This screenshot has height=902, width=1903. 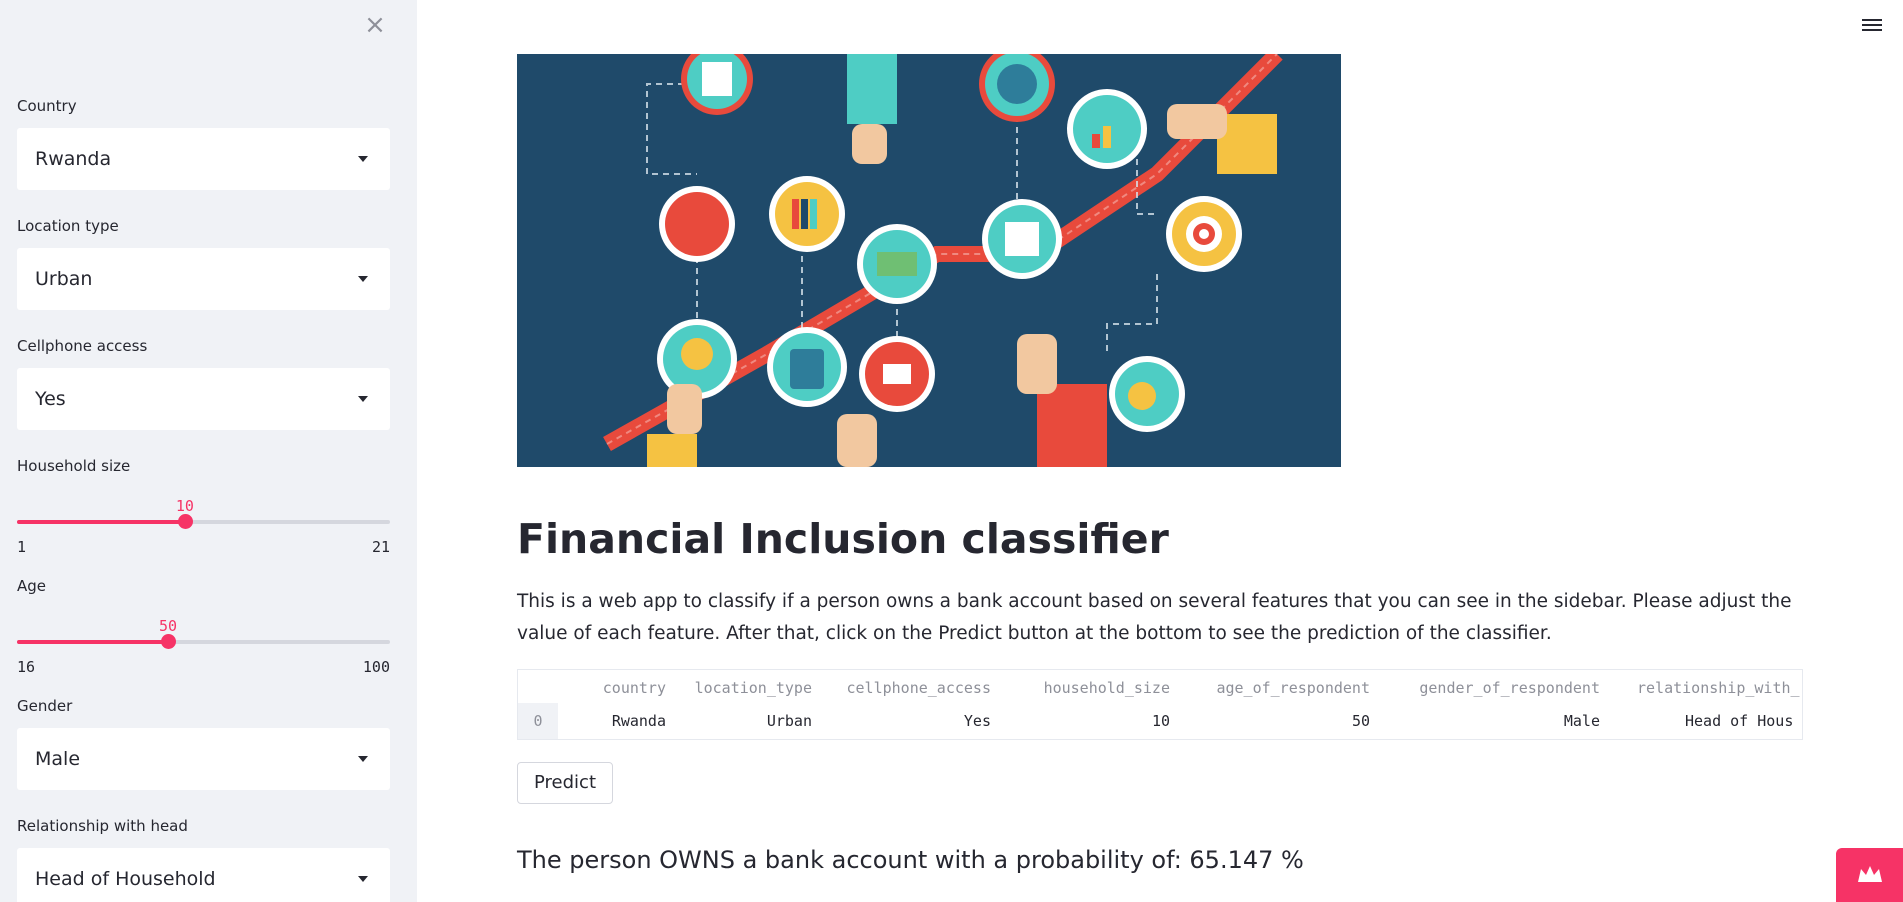 I want to click on country-value: Rwanda, so click(x=73, y=159).